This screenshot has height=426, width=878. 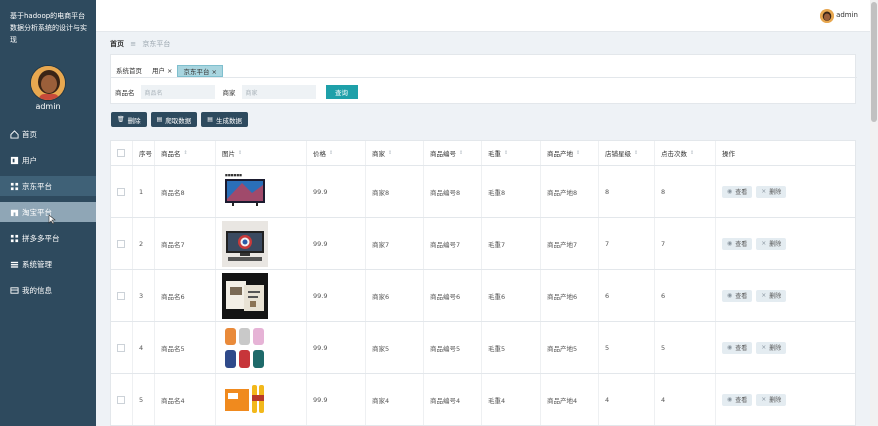 I want to click on breadcrumb-home: 首页, so click(x=117, y=44).